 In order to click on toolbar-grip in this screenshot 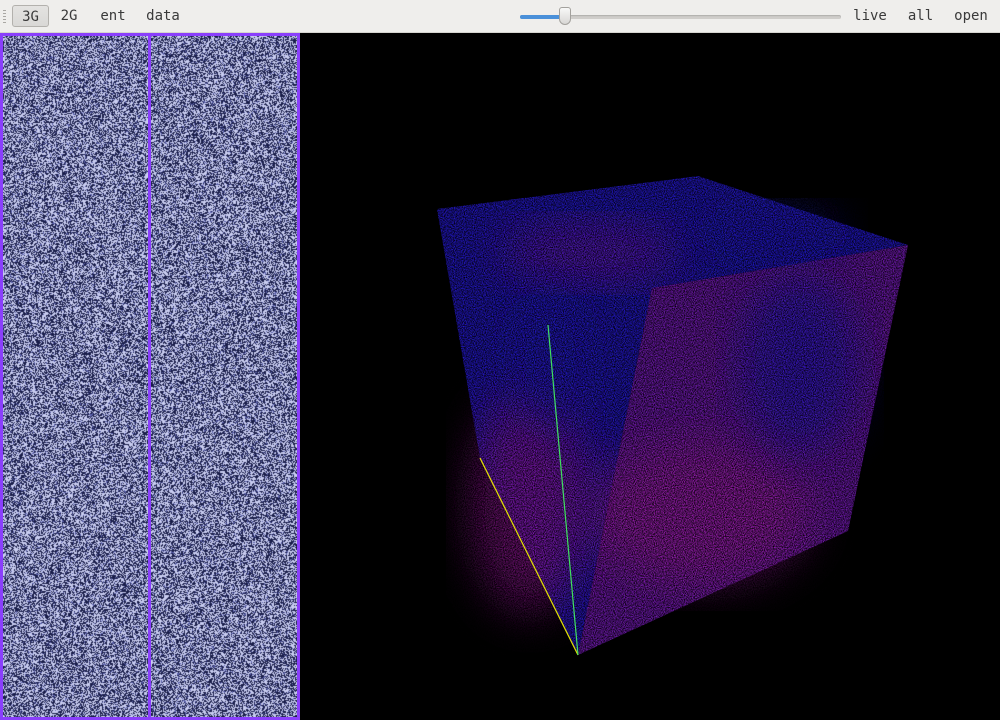, I will do `click(4, 17)`.